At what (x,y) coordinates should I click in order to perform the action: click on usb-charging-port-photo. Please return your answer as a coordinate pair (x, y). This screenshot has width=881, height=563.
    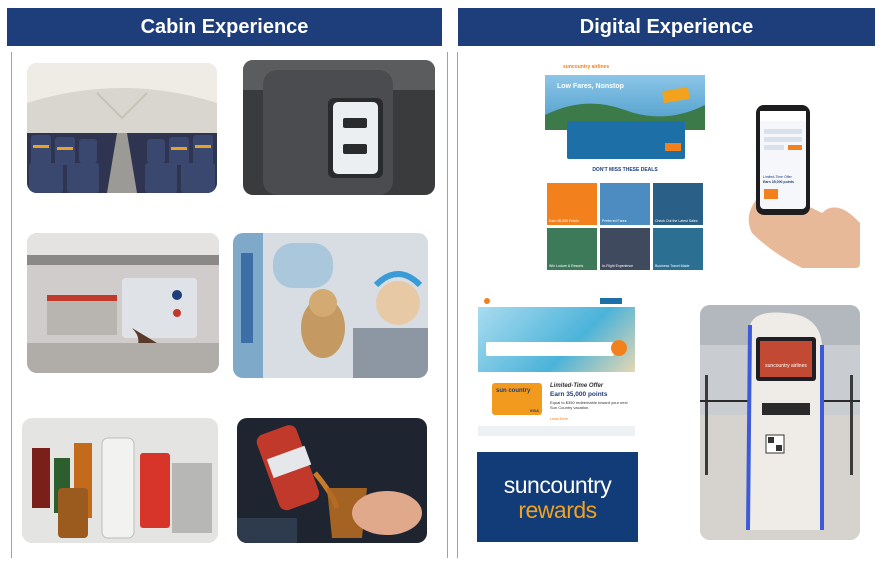
    Looking at the image, I should click on (339, 127).